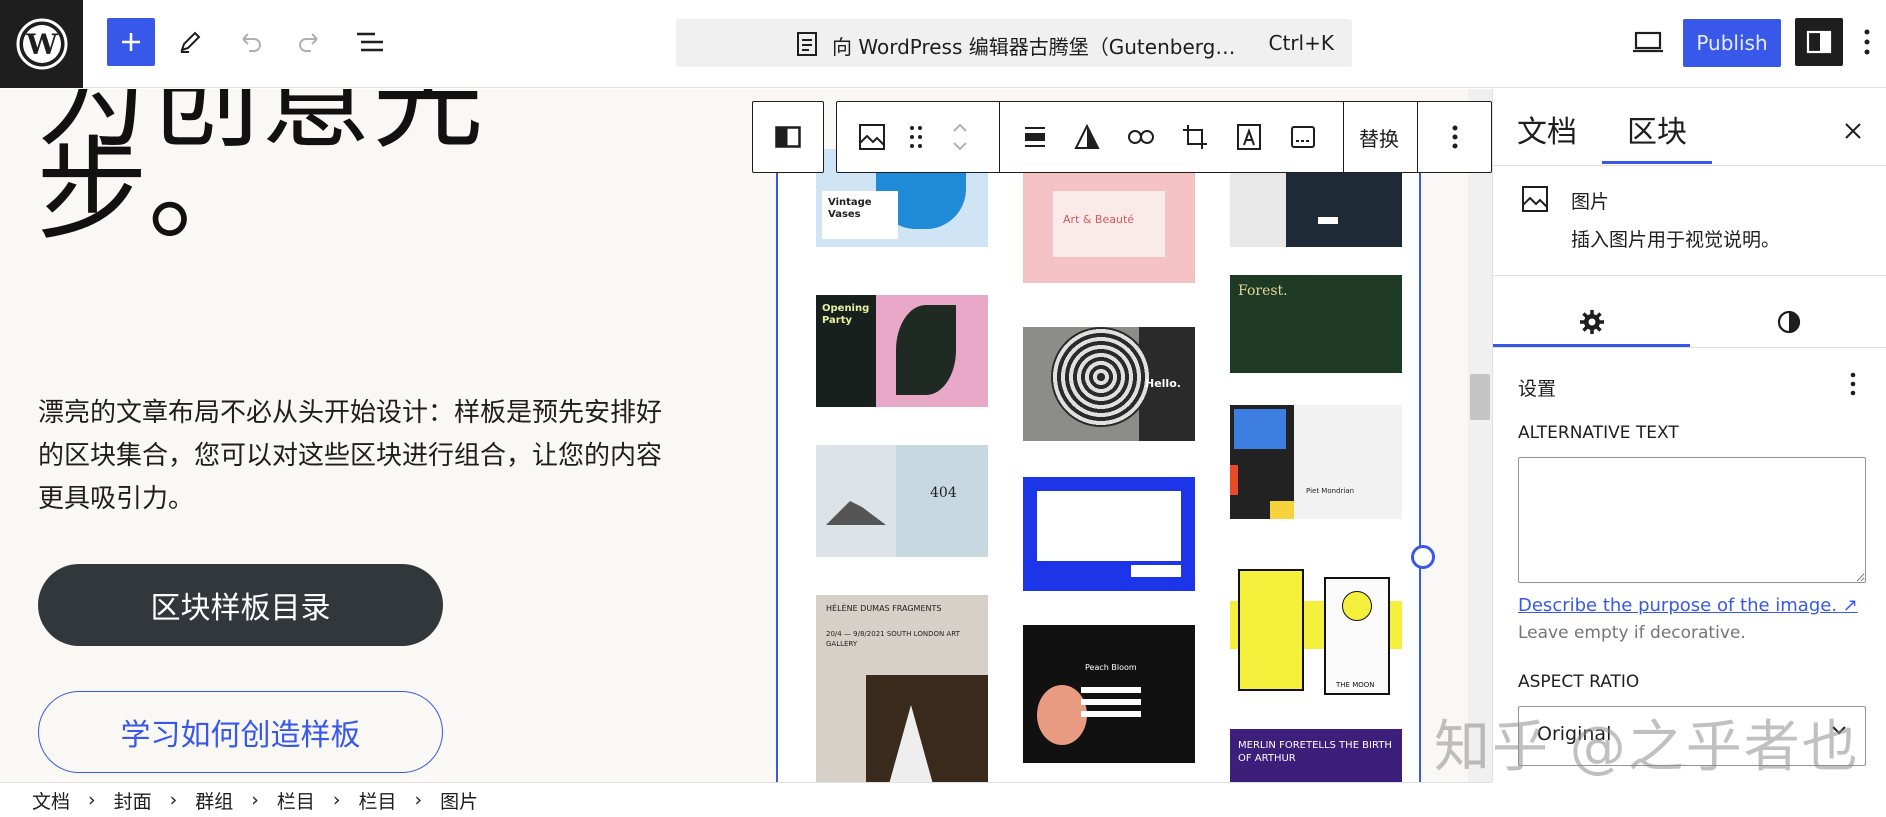  Describe the element at coordinates (1692, 520) in the screenshot. I see `alt-text-input` at that location.